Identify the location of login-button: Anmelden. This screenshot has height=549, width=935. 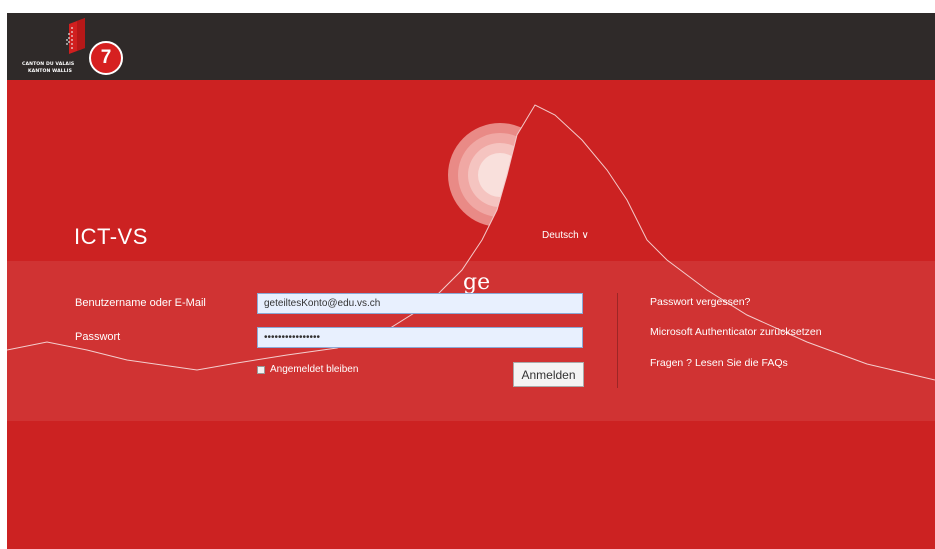
(548, 374).